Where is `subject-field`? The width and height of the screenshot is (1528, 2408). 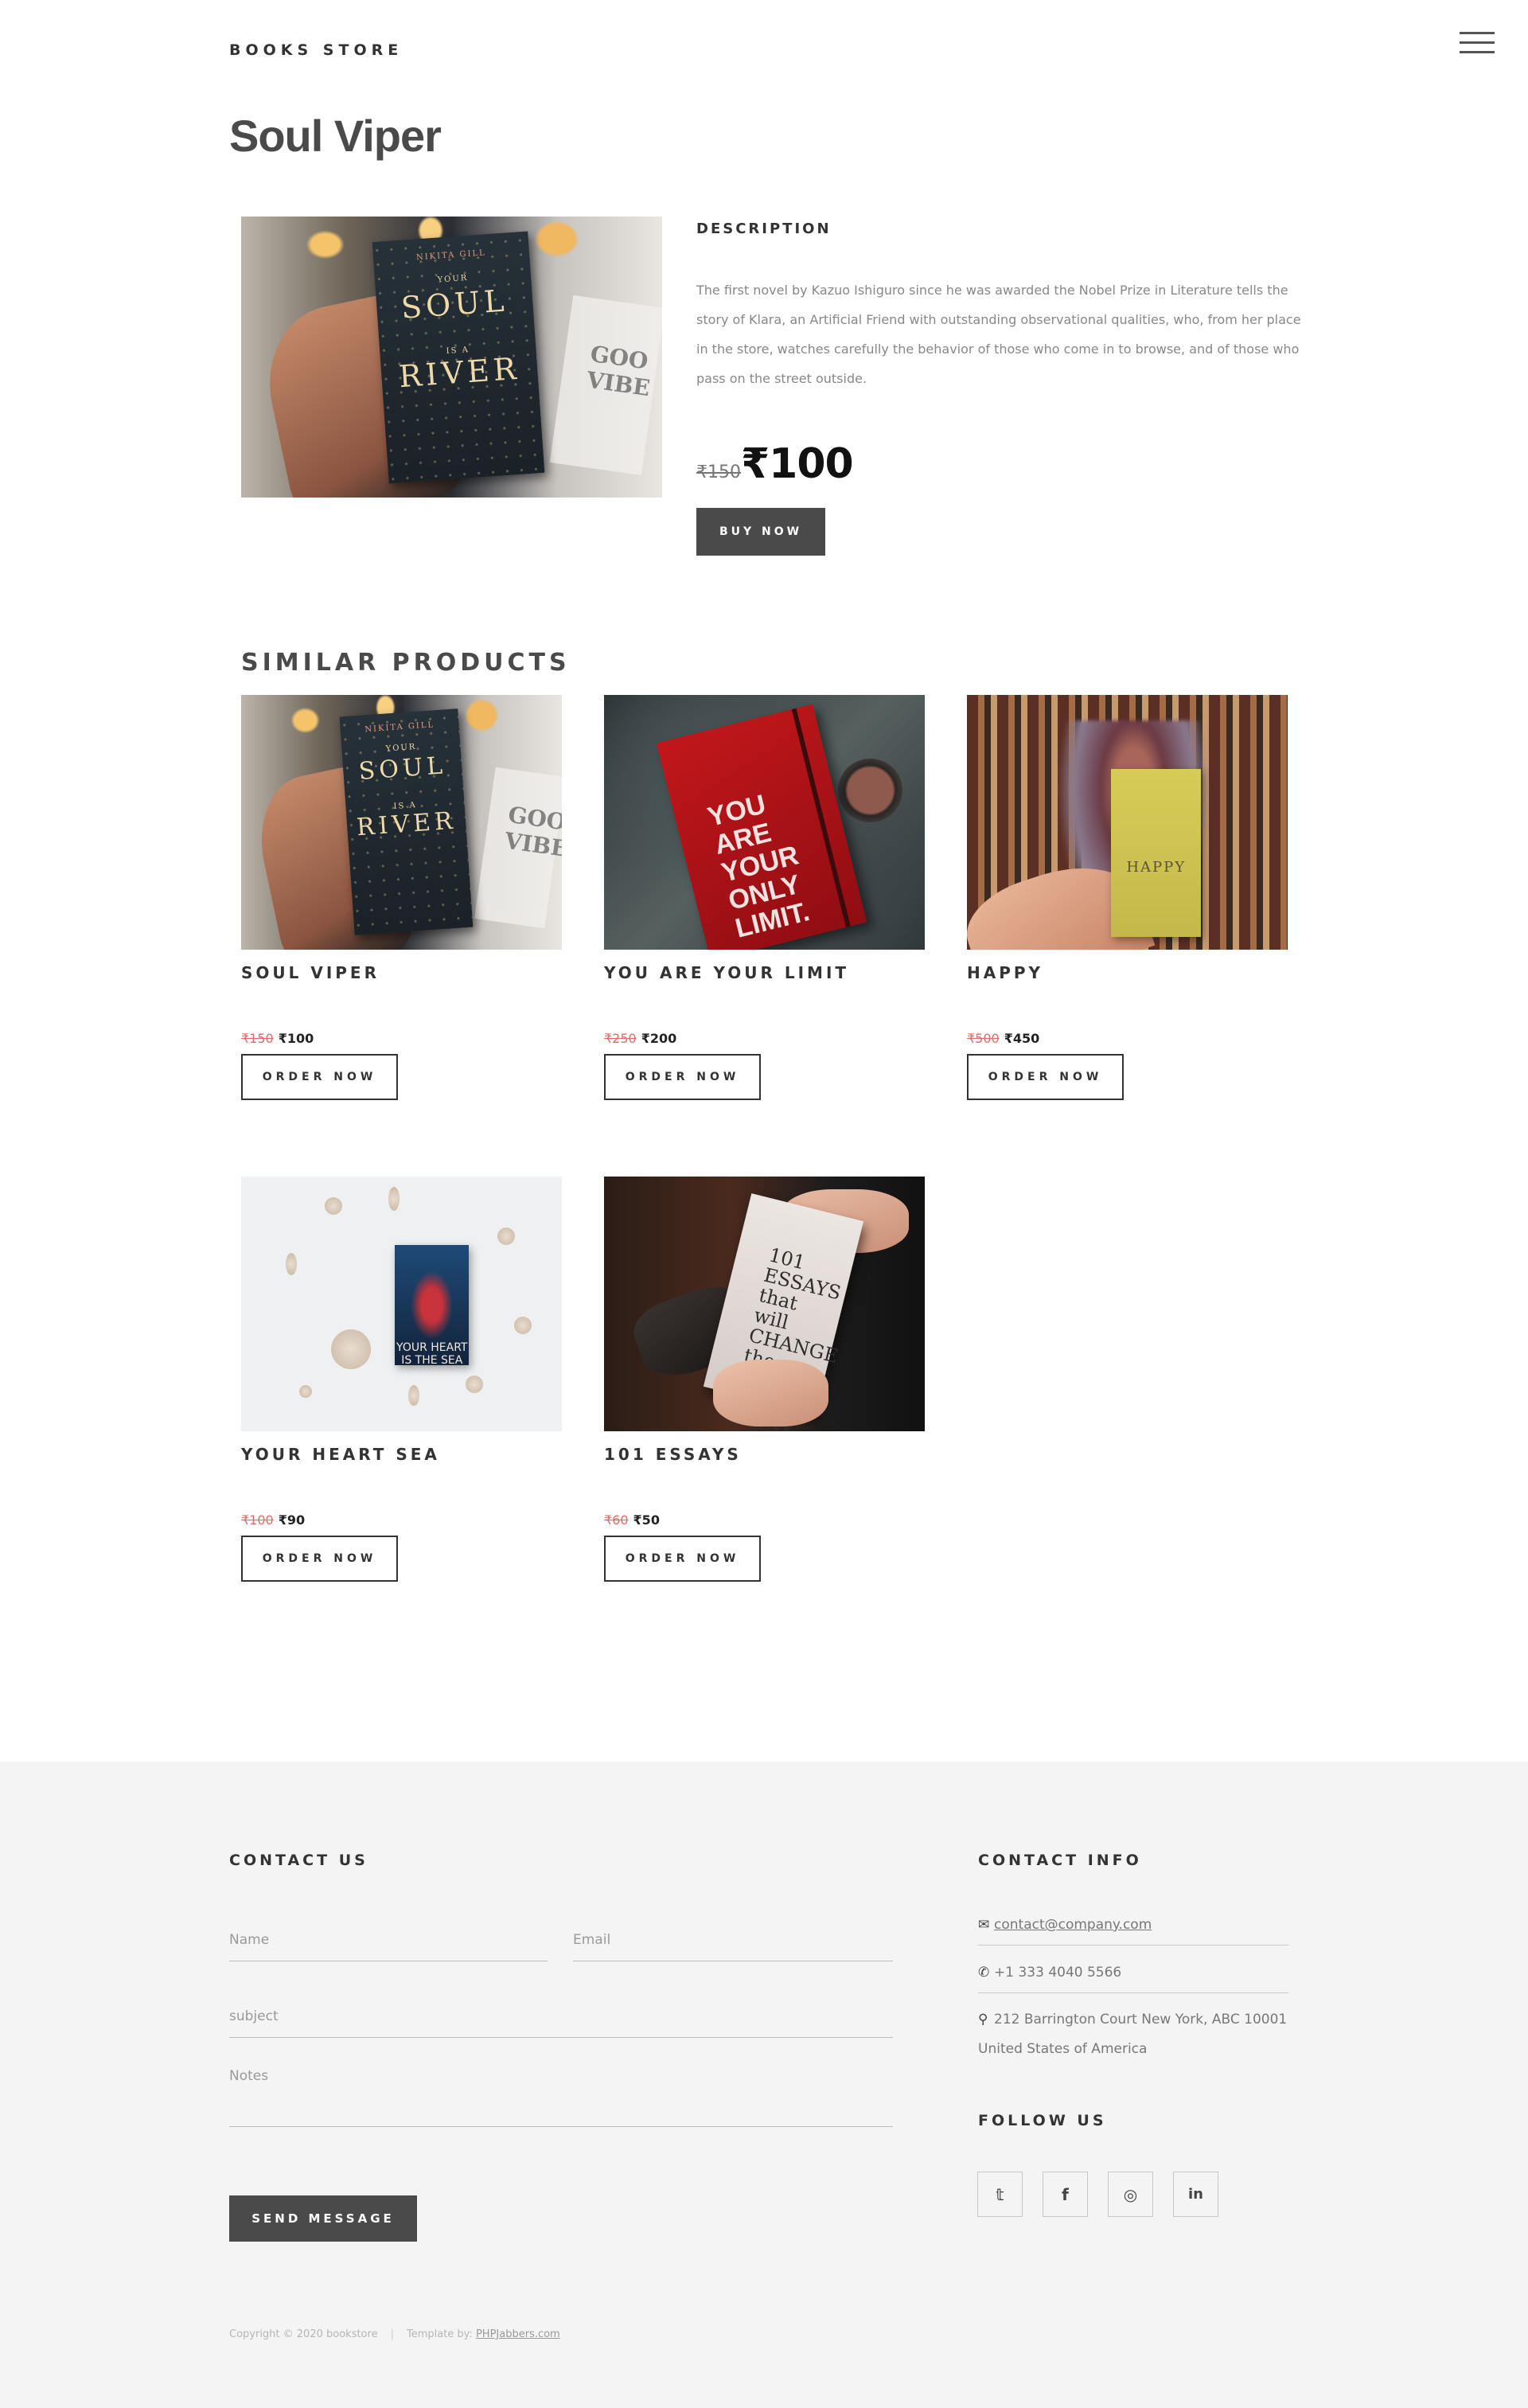 subject-field is located at coordinates (561, 2020).